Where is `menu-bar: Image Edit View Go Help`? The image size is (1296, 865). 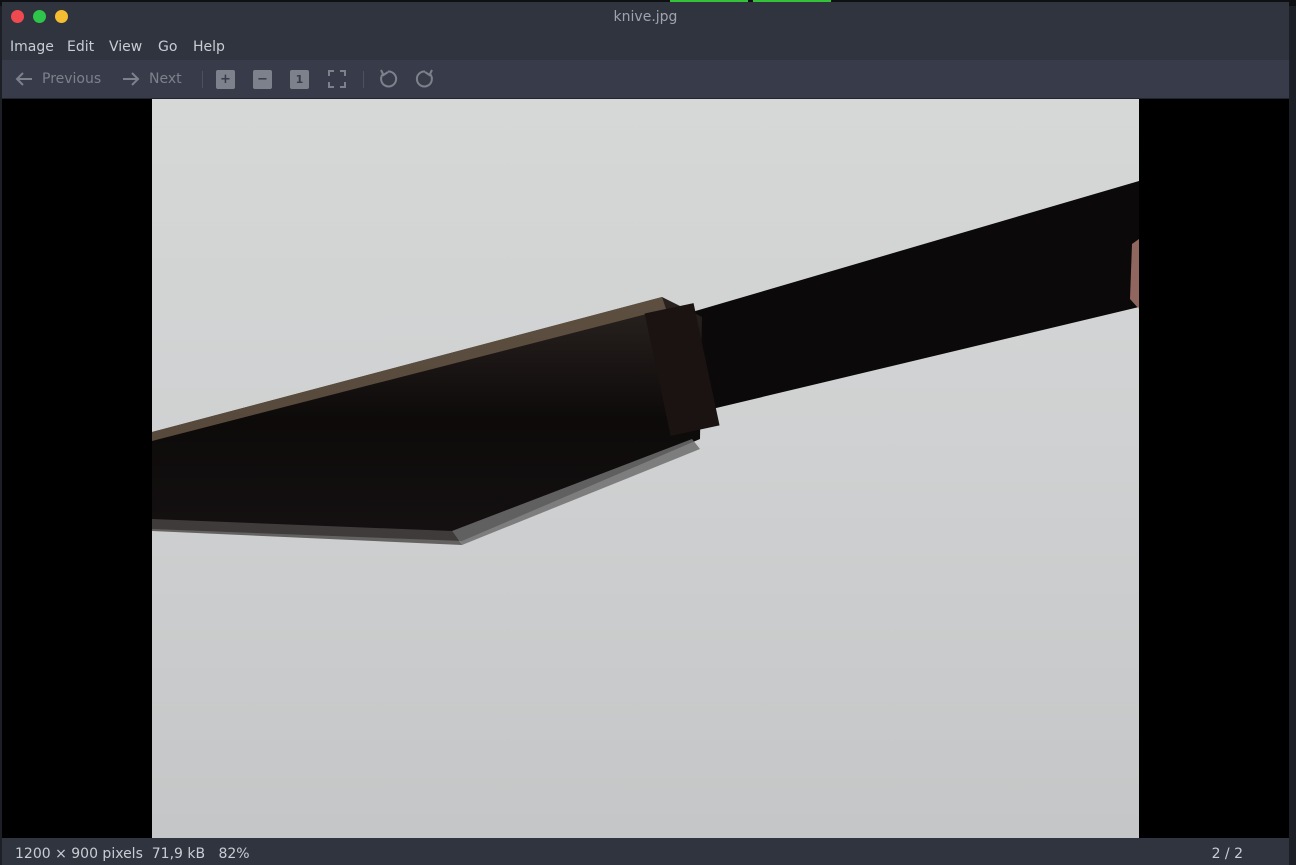 menu-bar: Image Edit View Go Help is located at coordinates (645, 45).